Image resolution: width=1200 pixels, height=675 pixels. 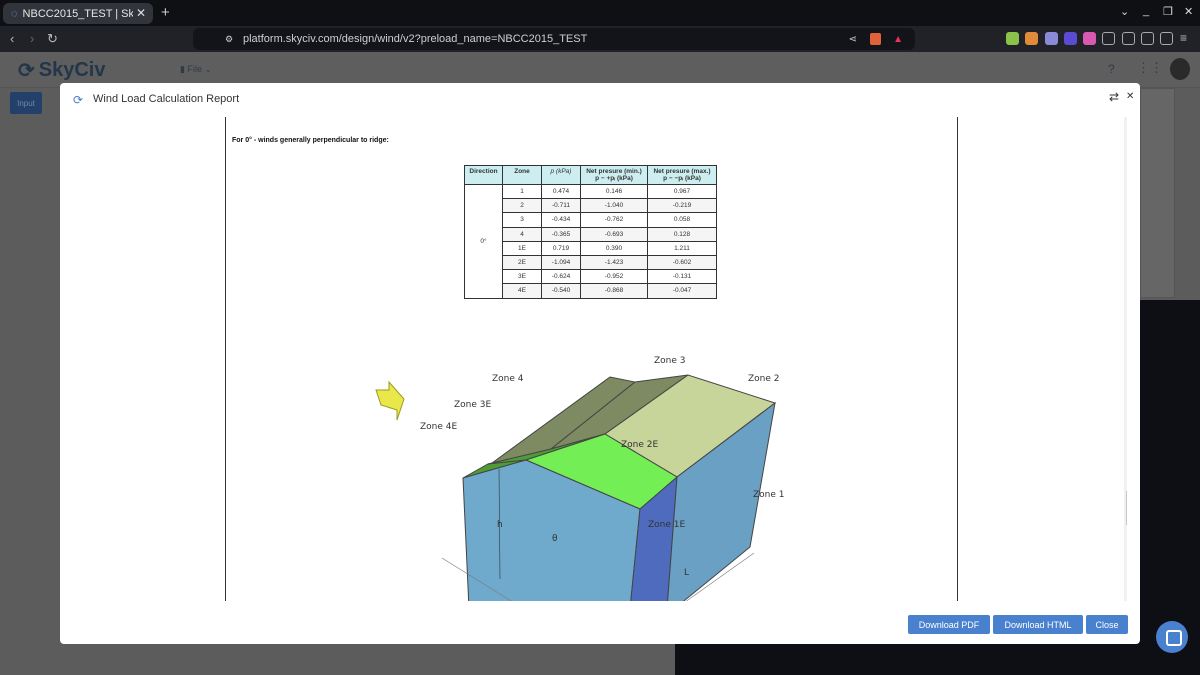 What do you see at coordinates (640, 445) in the screenshot?
I see `zone-2e-label: Zone 2E` at bounding box center [640, 445].